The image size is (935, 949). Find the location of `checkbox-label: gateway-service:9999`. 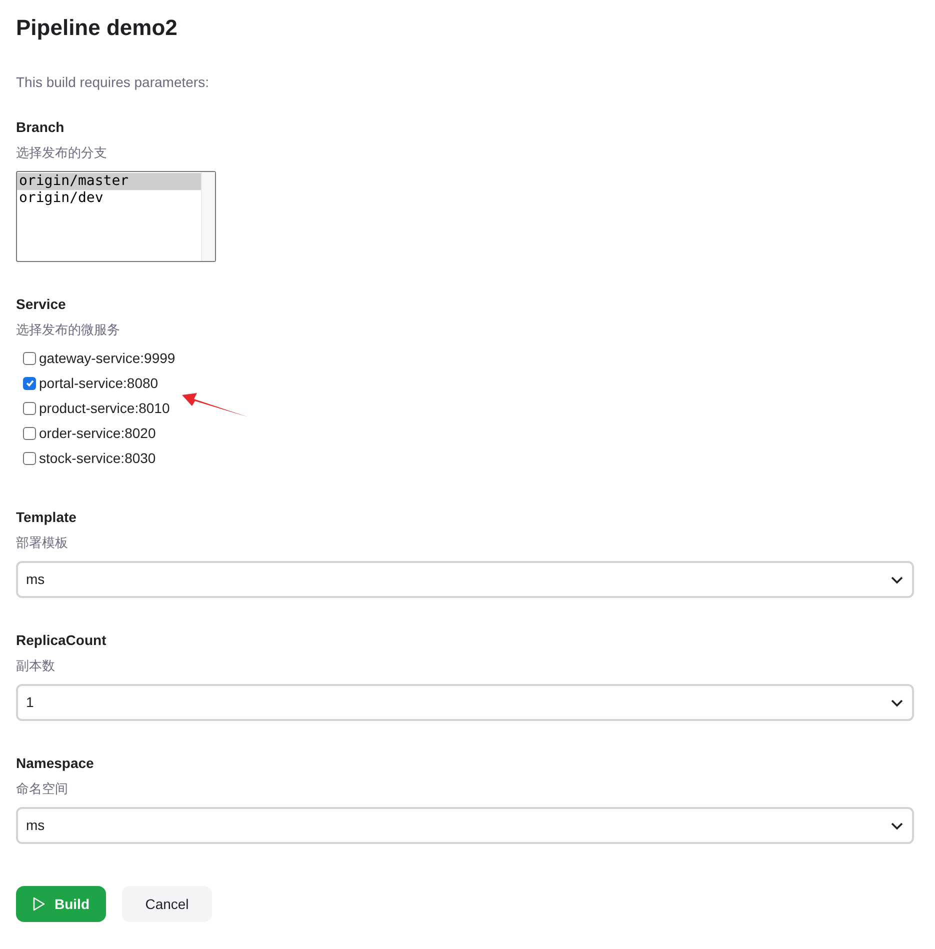

checkbox-label: gateway-service:9999 is located at coordinates (107, 358).